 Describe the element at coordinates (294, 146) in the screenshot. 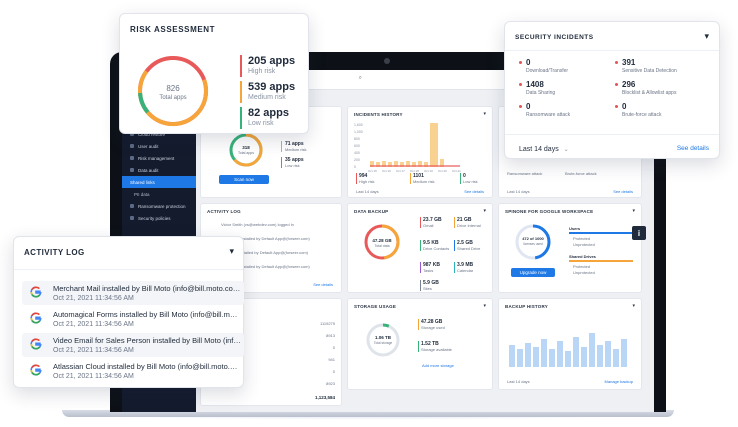

I see `risk-mini-medium: 71 apps Medium risk` at that location.